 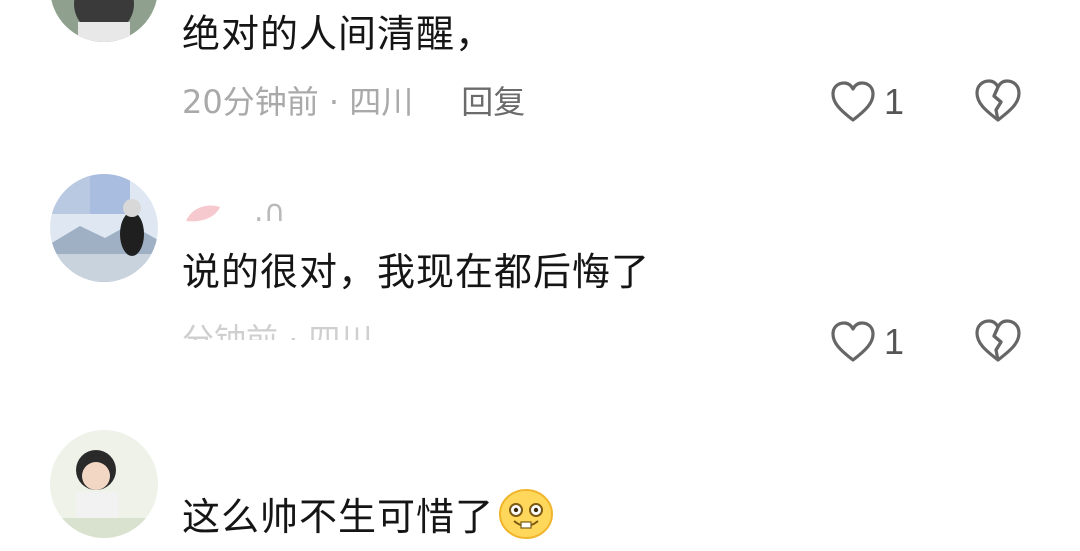 What do you see at coordinates (234, 212) in the screenshot?
I see `username: .∩` at bounding box center [234, 212].